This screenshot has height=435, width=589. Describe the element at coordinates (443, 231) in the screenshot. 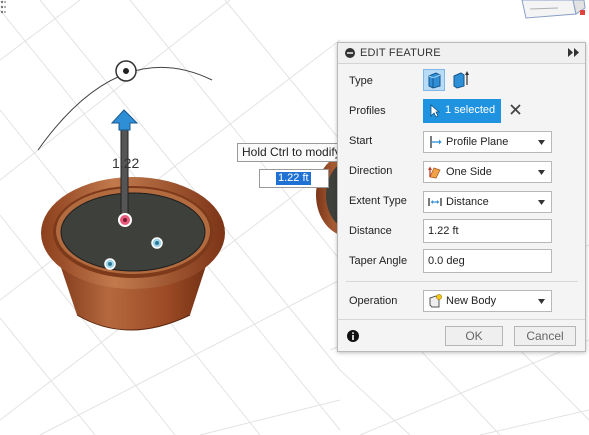

I see `distance-value: 1.22 ft` at that location.